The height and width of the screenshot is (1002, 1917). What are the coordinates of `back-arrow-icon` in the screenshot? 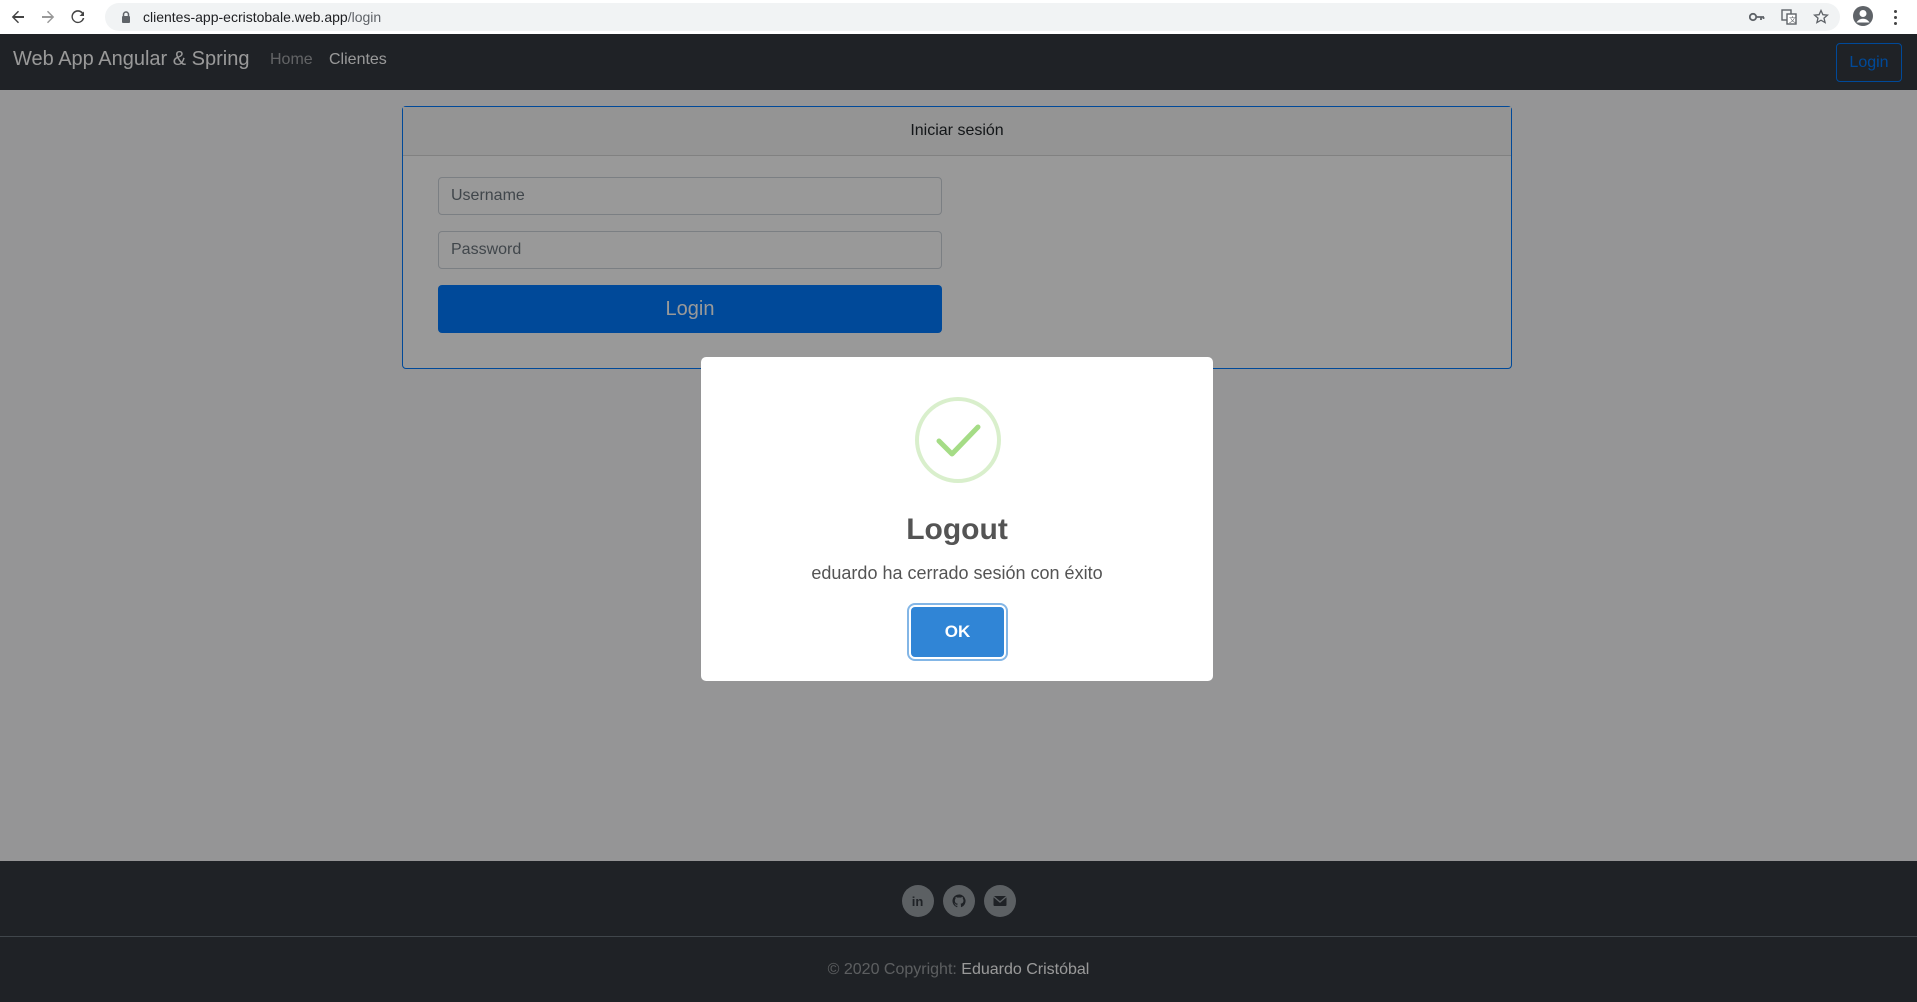 It's located at (18, 17).